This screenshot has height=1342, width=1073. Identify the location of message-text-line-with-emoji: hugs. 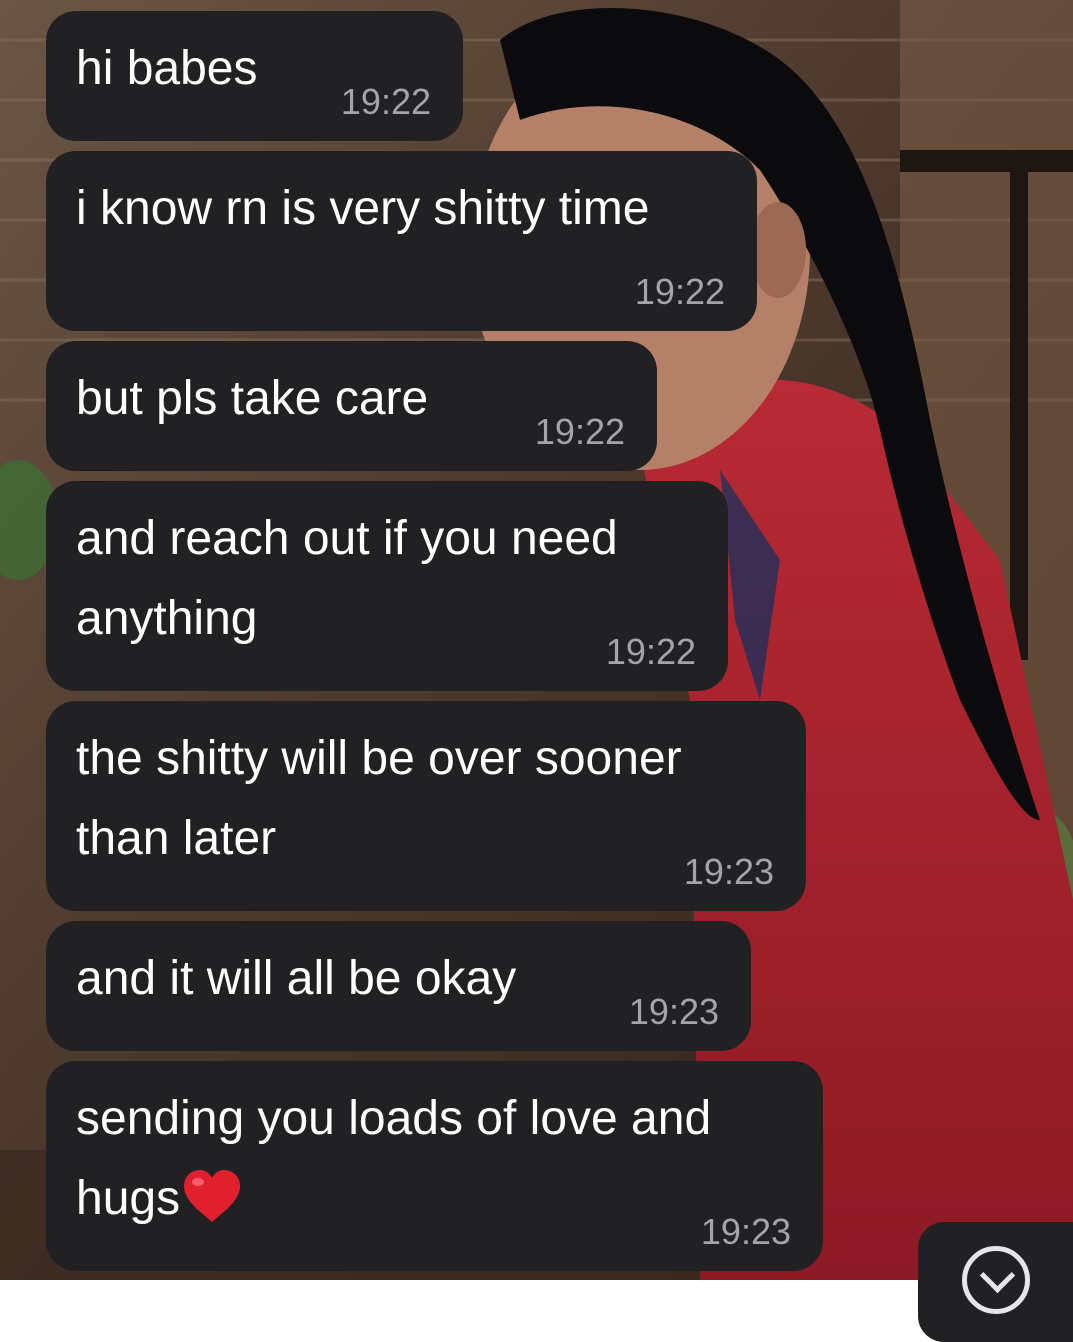
(393, 1199).